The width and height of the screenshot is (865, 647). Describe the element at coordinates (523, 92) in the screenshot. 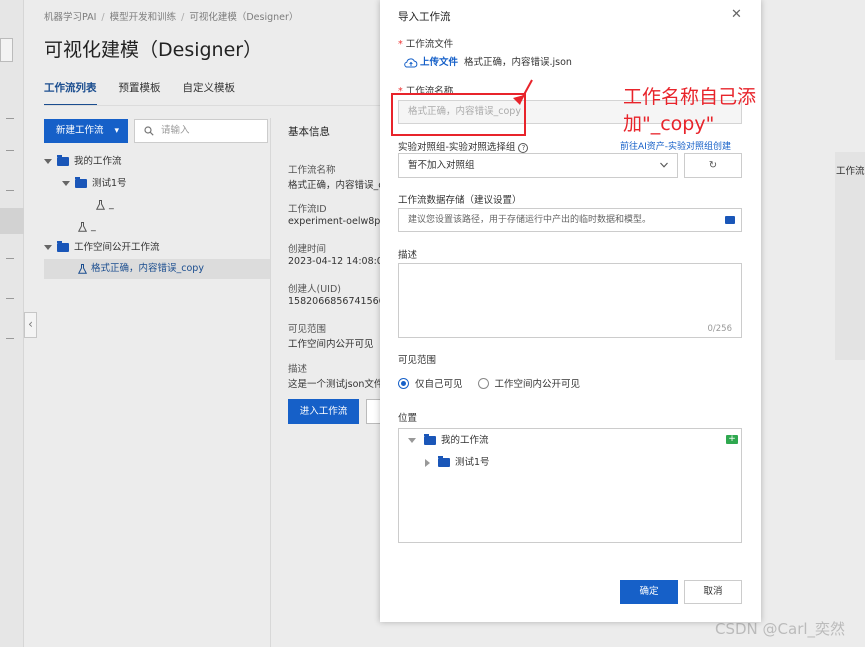

I see `annotation-arrow-icon` at that location.